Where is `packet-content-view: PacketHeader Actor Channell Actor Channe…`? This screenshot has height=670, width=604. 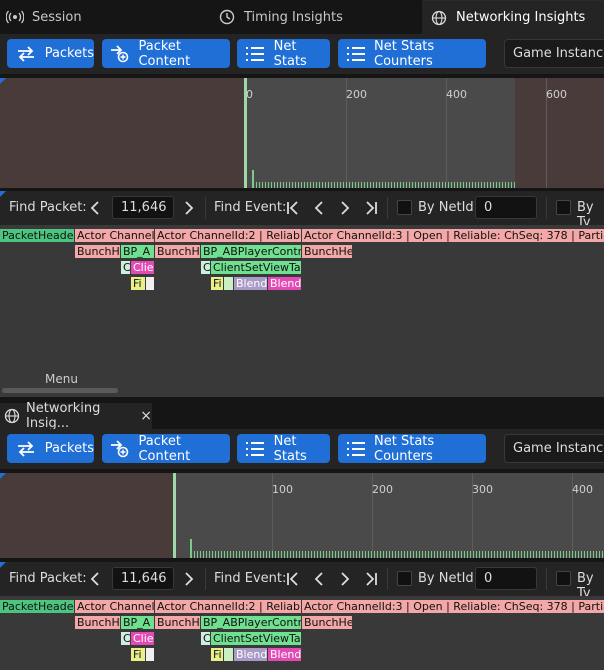
packet-content-view: PacketHeader Actor Channell Actor Channe… is located at coordinates (302, 633).